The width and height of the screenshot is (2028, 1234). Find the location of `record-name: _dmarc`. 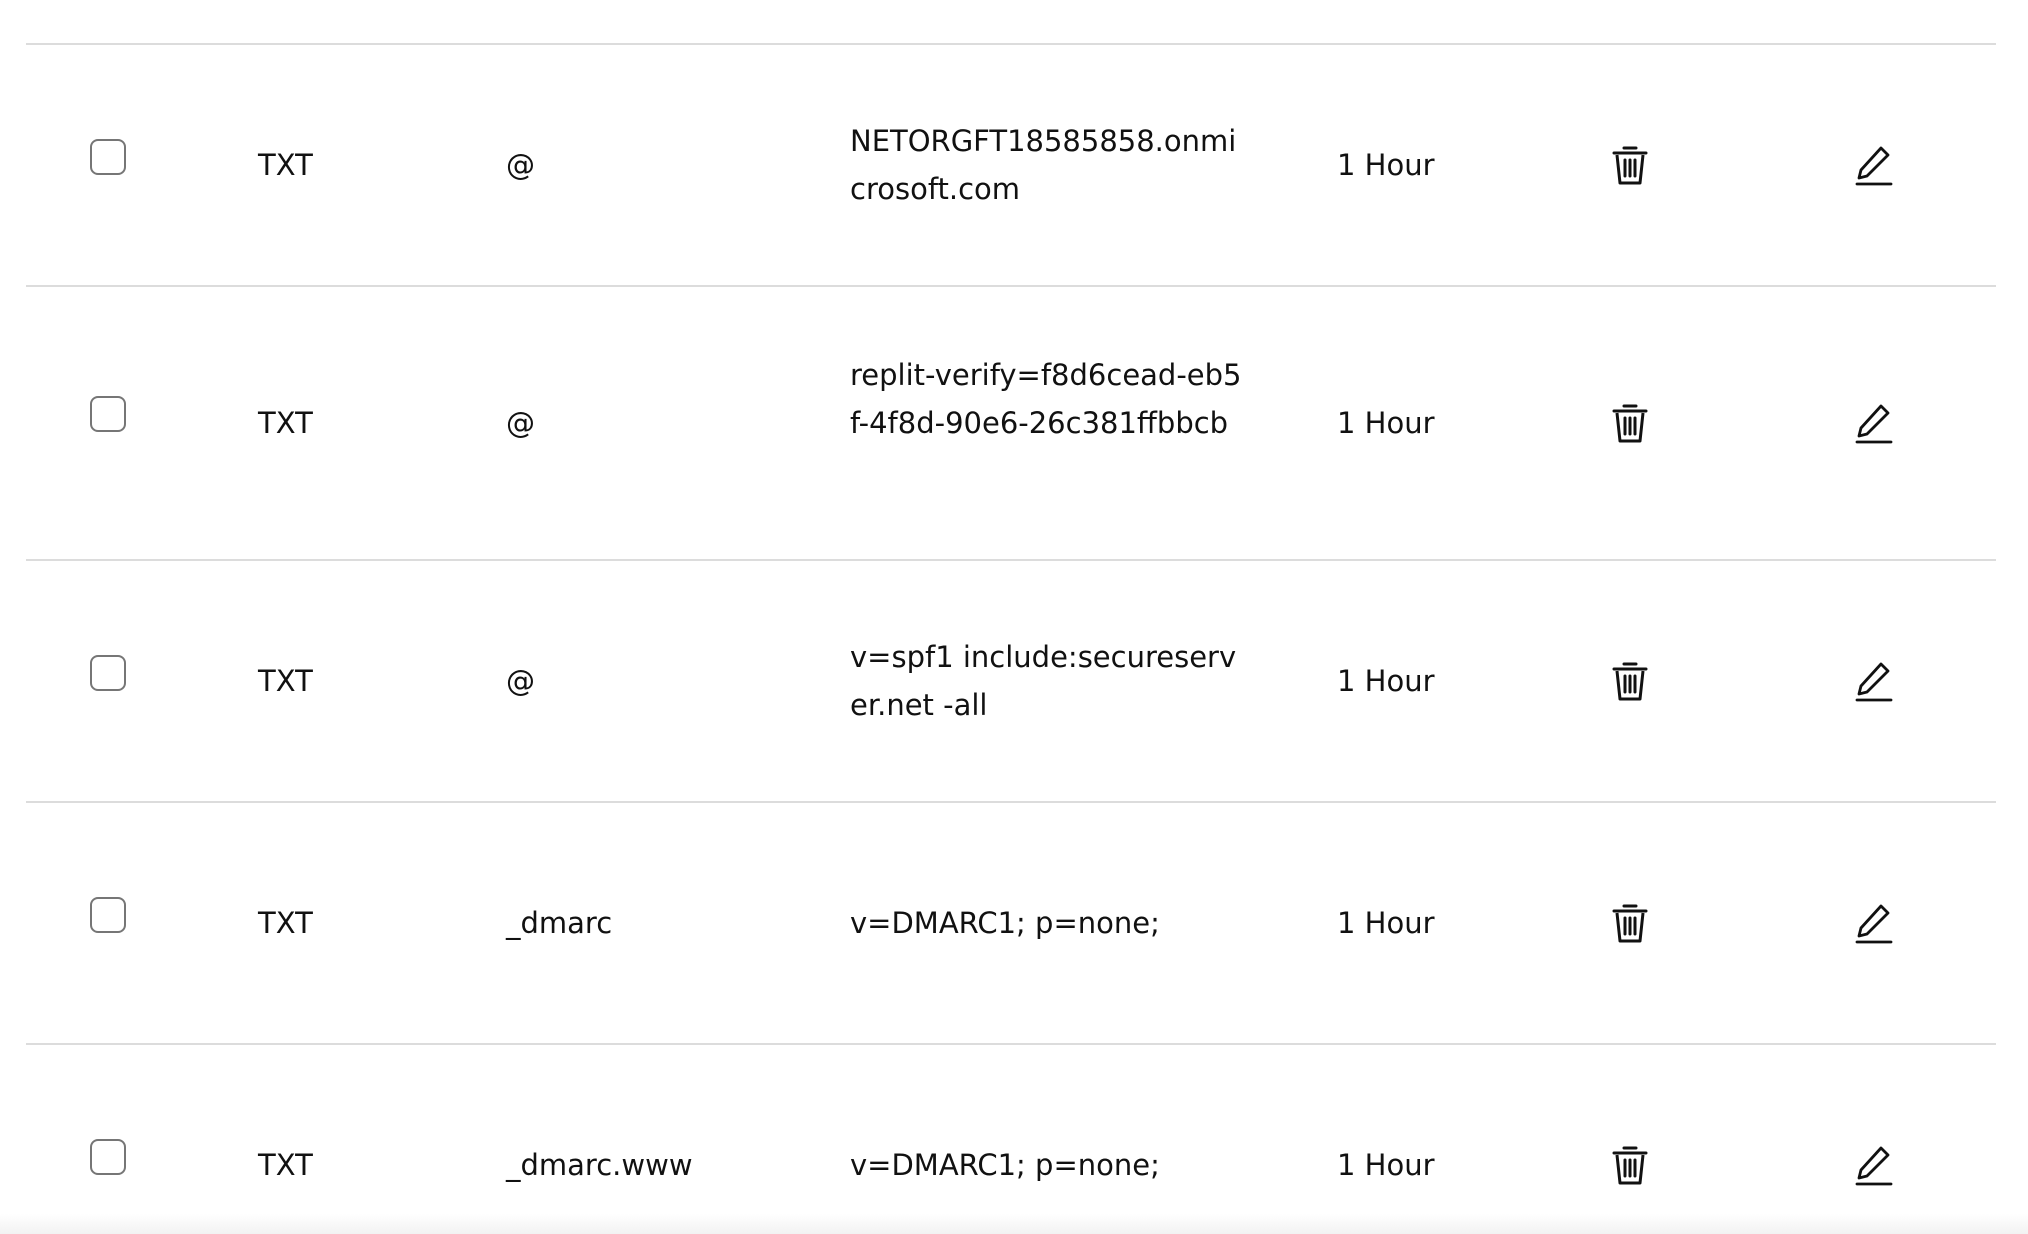

record-name: _dmarc is located at coordinates (559, 923).